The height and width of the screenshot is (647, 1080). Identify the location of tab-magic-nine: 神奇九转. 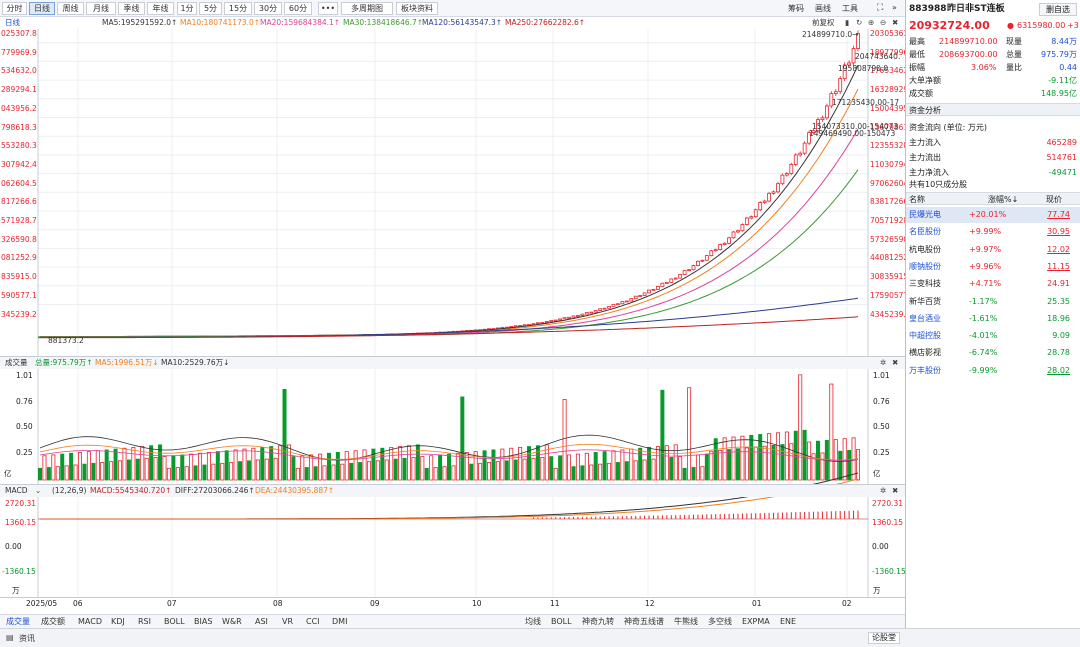
(598, 622).